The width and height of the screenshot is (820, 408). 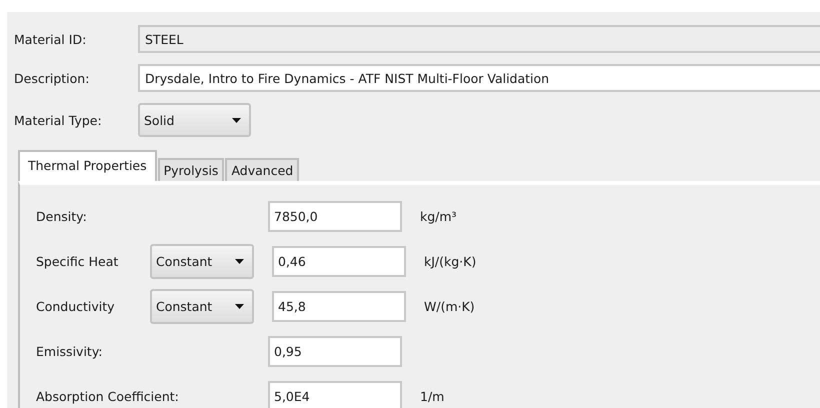 I want to click on property-label: Absorption Coefficient:, so click(x=108, y=396).